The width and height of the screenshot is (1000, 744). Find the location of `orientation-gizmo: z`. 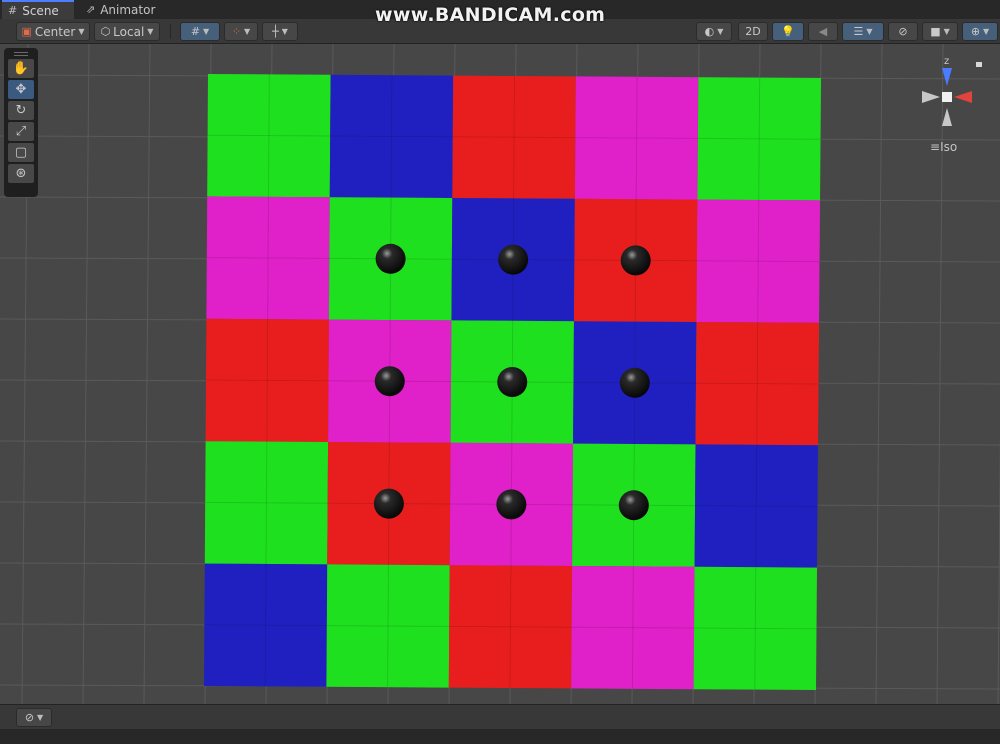

orientation-gizmo: z is located at coordinates (950, 99).